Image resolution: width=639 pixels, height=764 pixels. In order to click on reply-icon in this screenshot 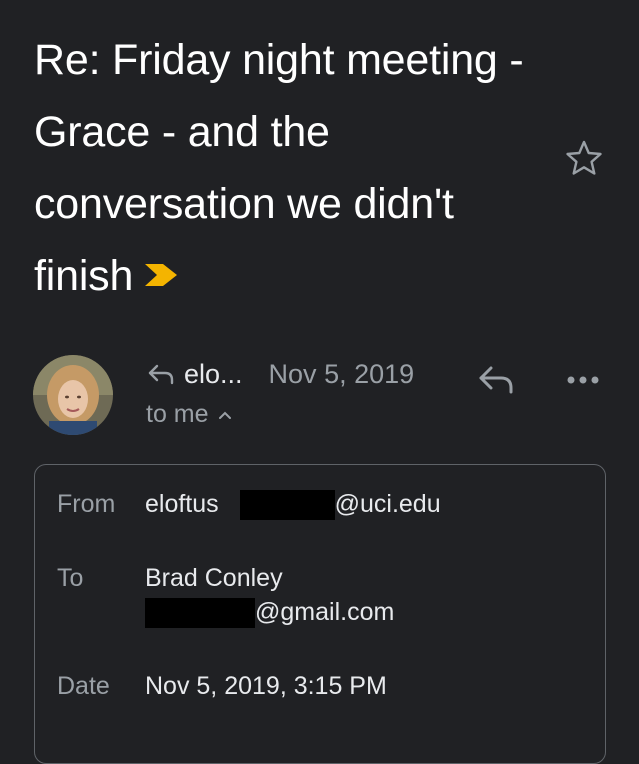, I will do `click(496, 379)`.